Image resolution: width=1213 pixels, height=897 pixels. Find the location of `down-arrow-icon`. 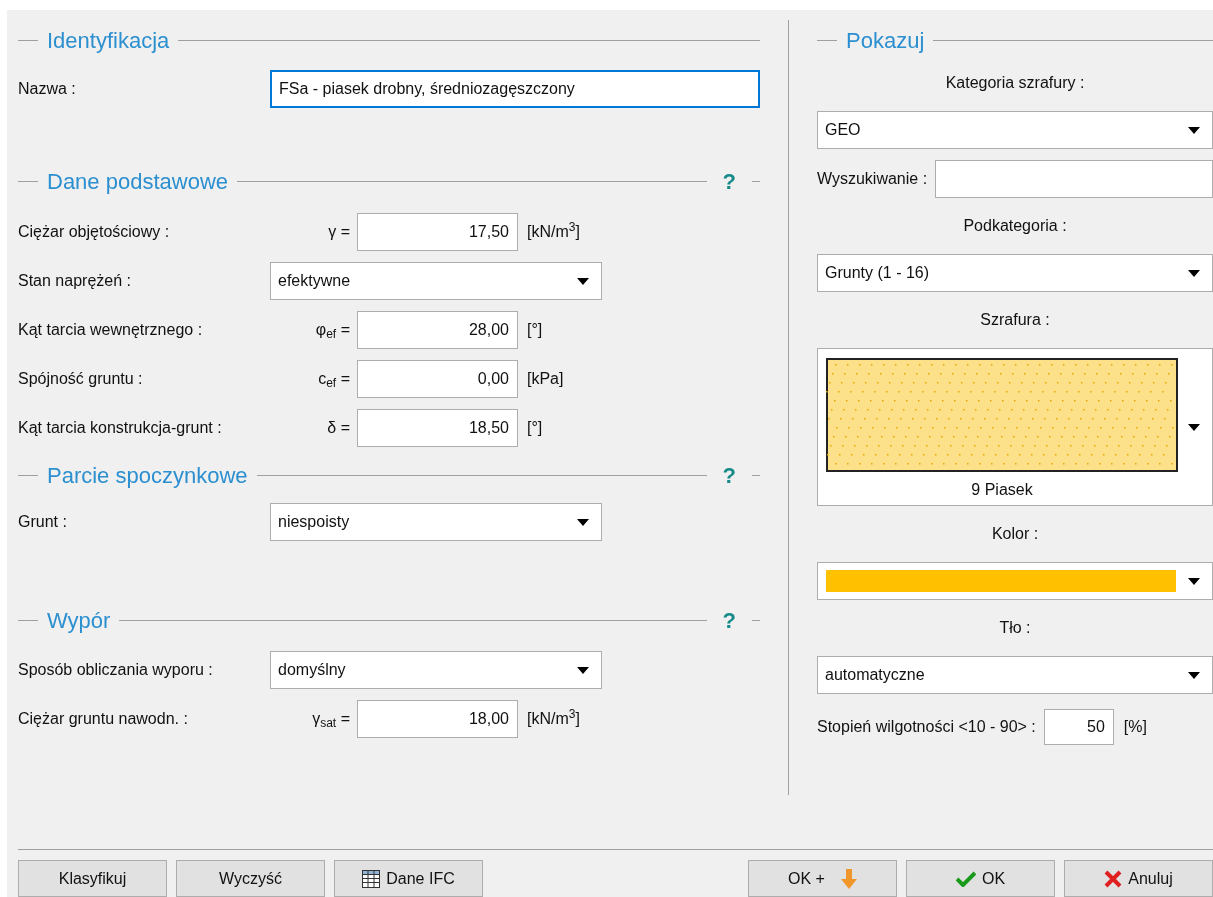

down-arrow-icon is located at coordinates (848, 878).